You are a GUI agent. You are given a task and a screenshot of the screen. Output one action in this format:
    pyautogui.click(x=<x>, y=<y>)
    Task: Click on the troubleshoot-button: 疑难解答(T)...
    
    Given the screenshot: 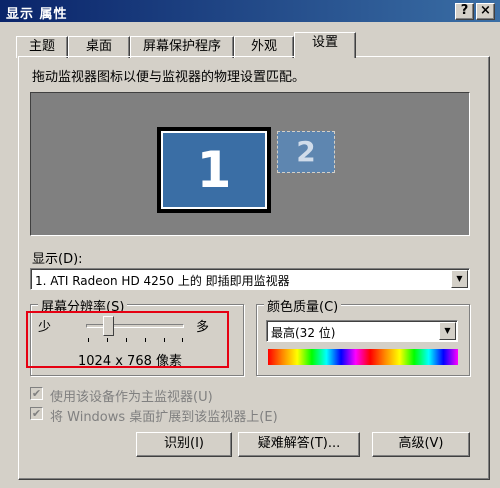 What is the action you would take?
    pyautogui.click(x=299, y=444)
    